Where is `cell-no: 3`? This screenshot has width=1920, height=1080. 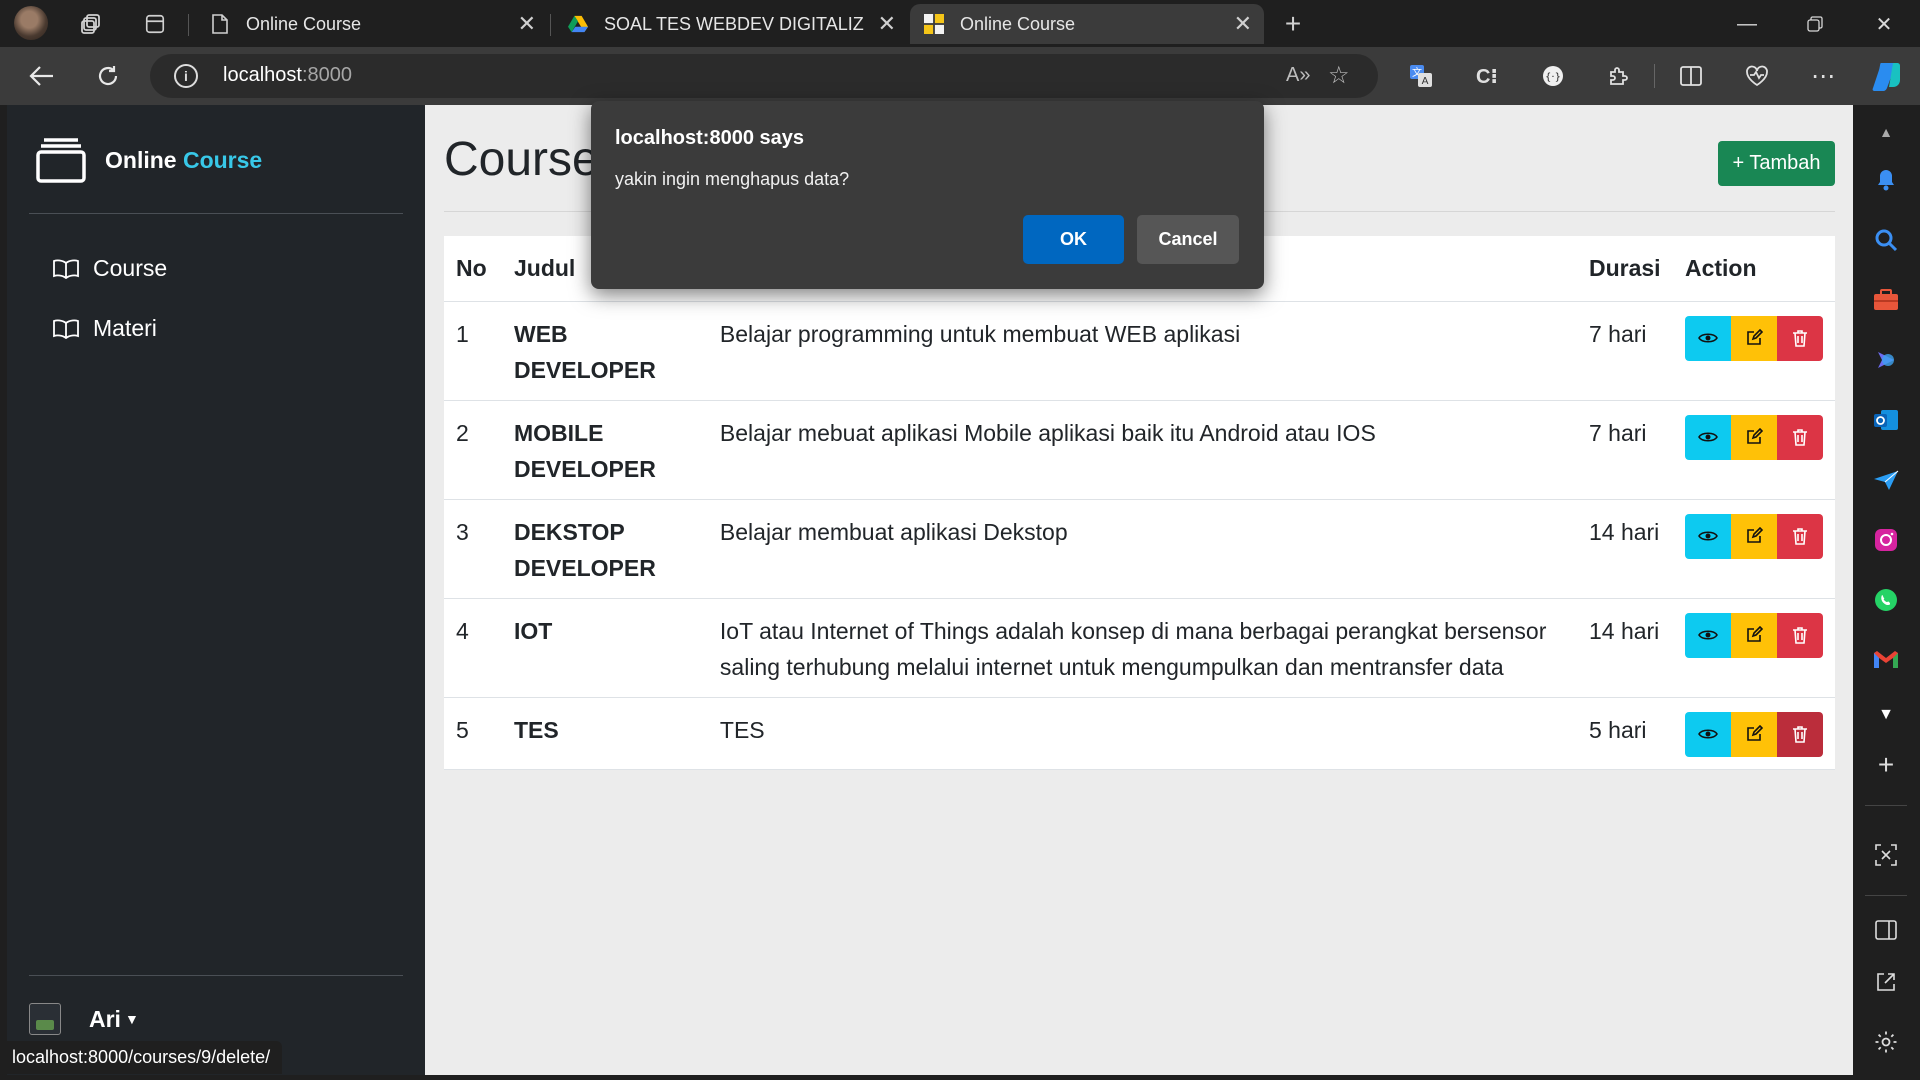
cell-no: 3 is located at coordinates (473, 549).